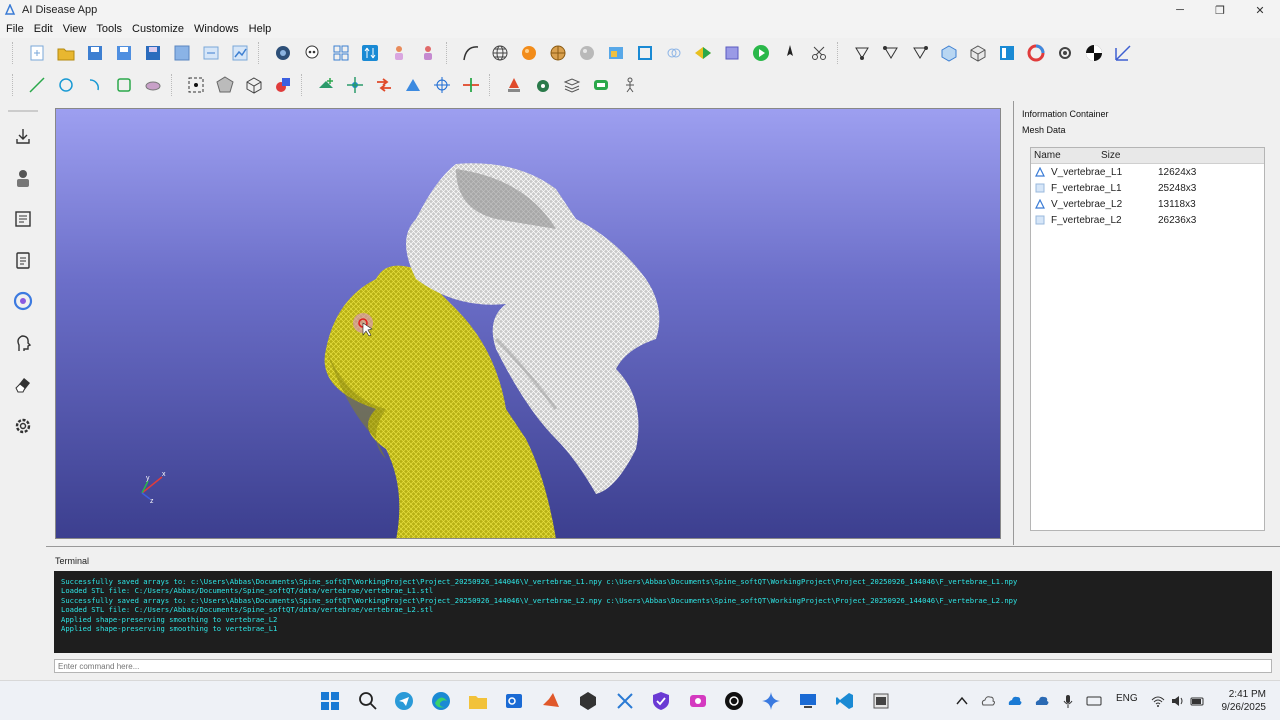 This screenshot has height=720, width=1280. I want to click on menu-file: File, so click(15, 29).